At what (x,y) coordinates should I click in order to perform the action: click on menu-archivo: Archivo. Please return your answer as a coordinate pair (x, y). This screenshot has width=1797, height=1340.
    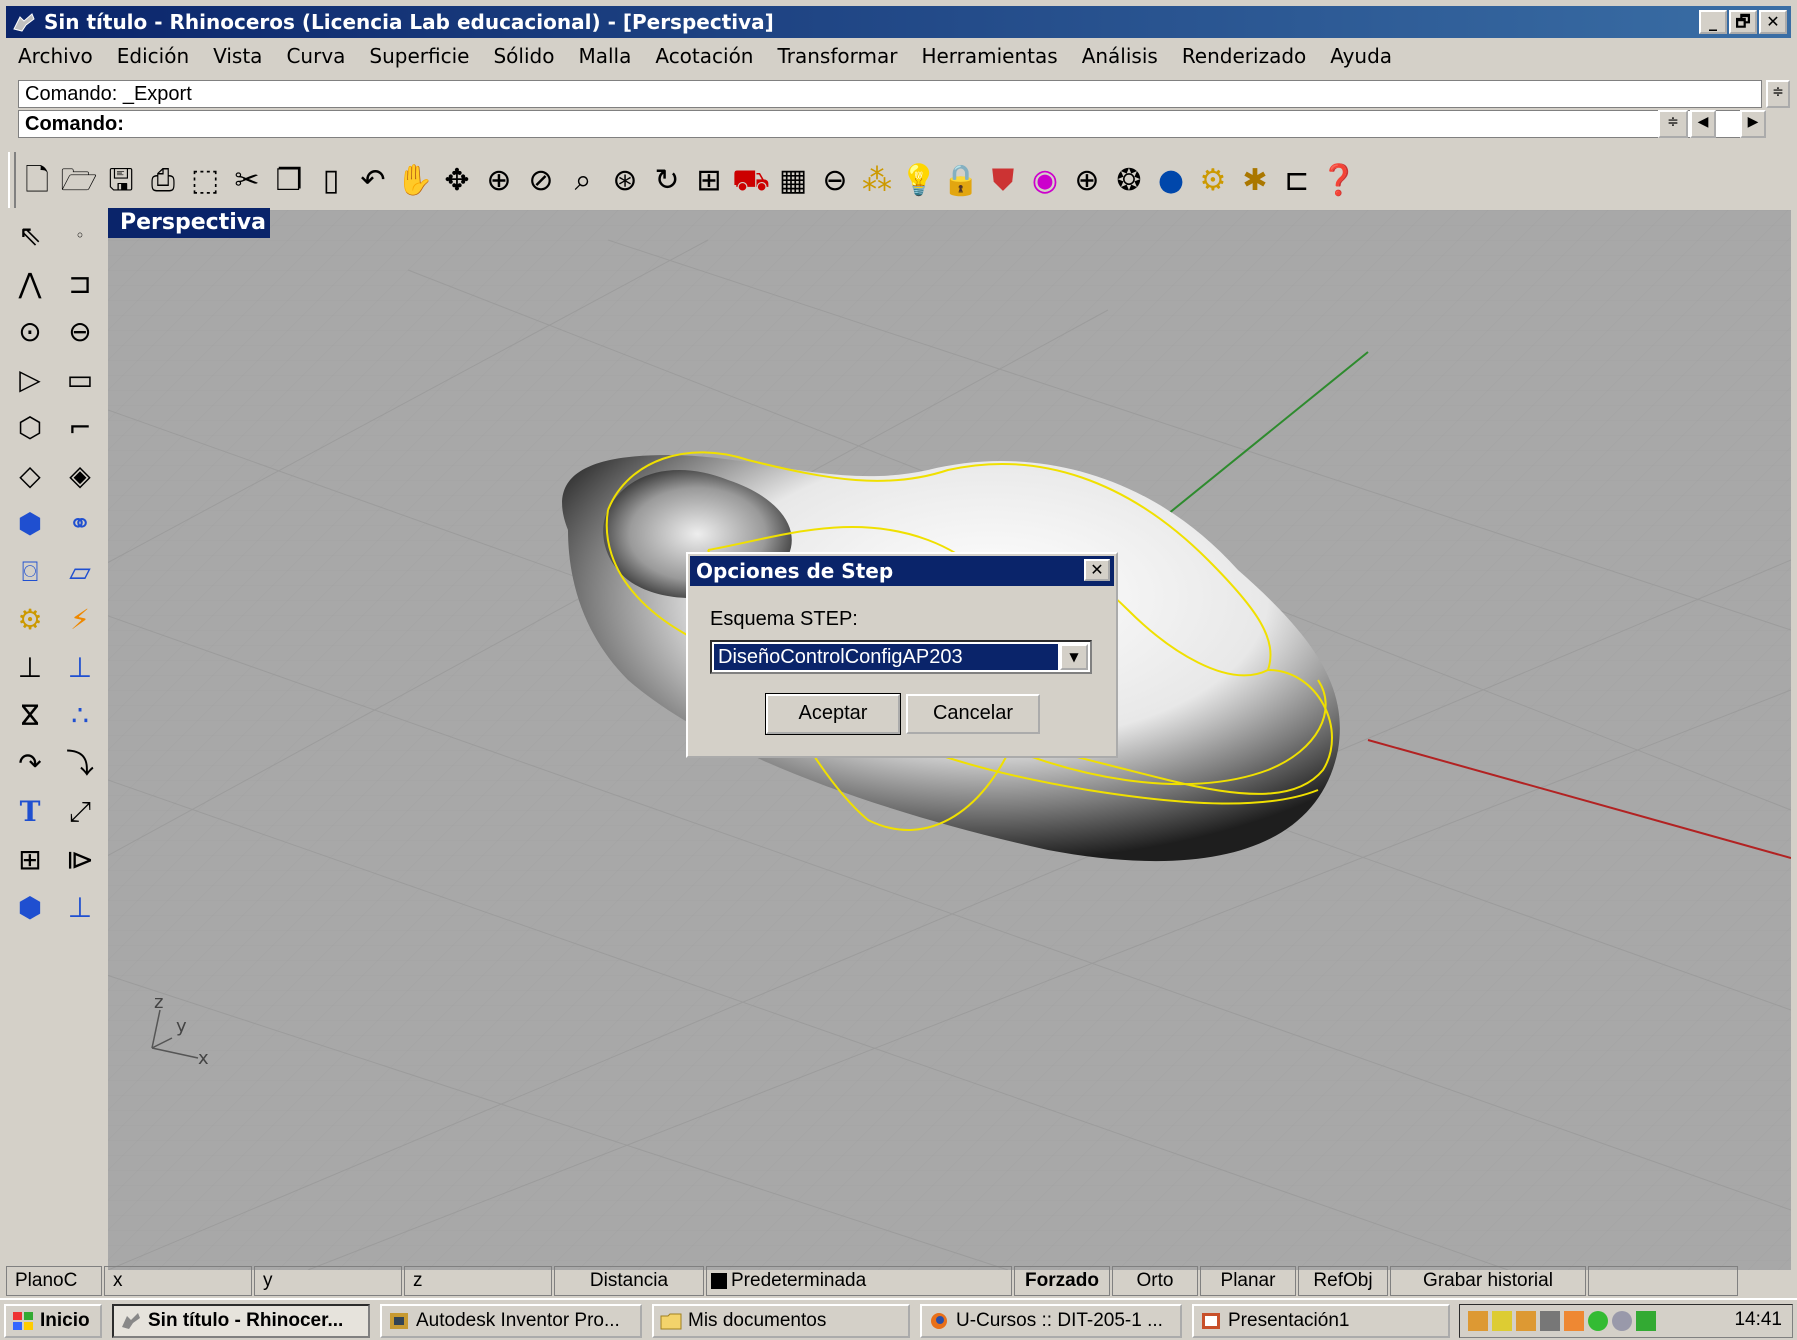
    Looking at the image, I should click on (55, 56).